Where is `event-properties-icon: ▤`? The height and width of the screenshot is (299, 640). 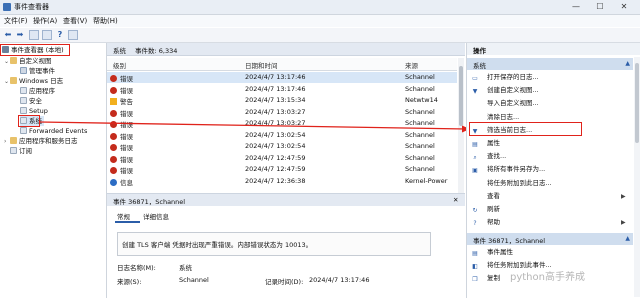
event-properties-icon: ▤ is located at coordinates (475, 253).